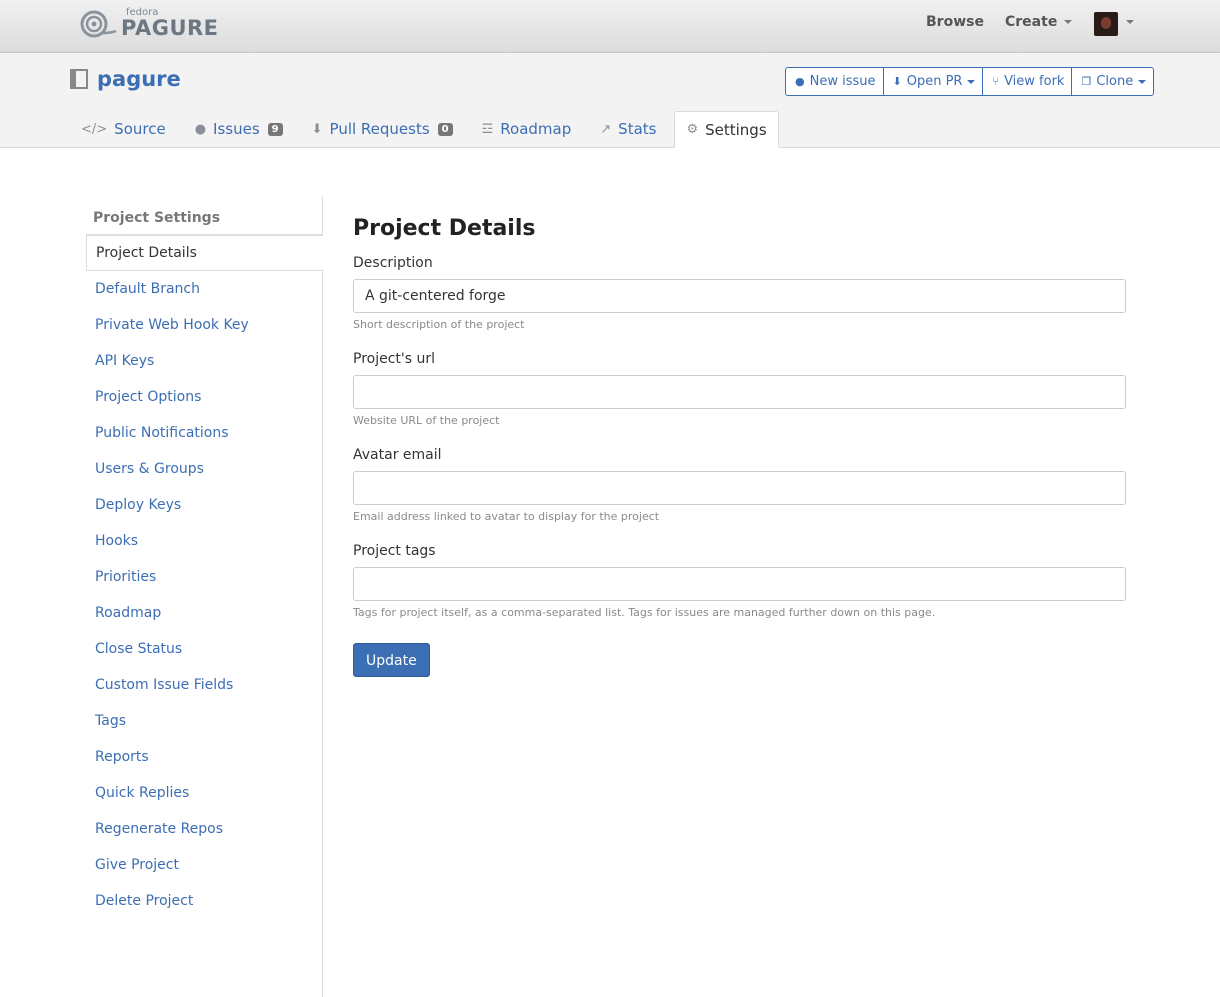  I want to click on url-group: Project's url Website URL of the project, so click(739, 389).